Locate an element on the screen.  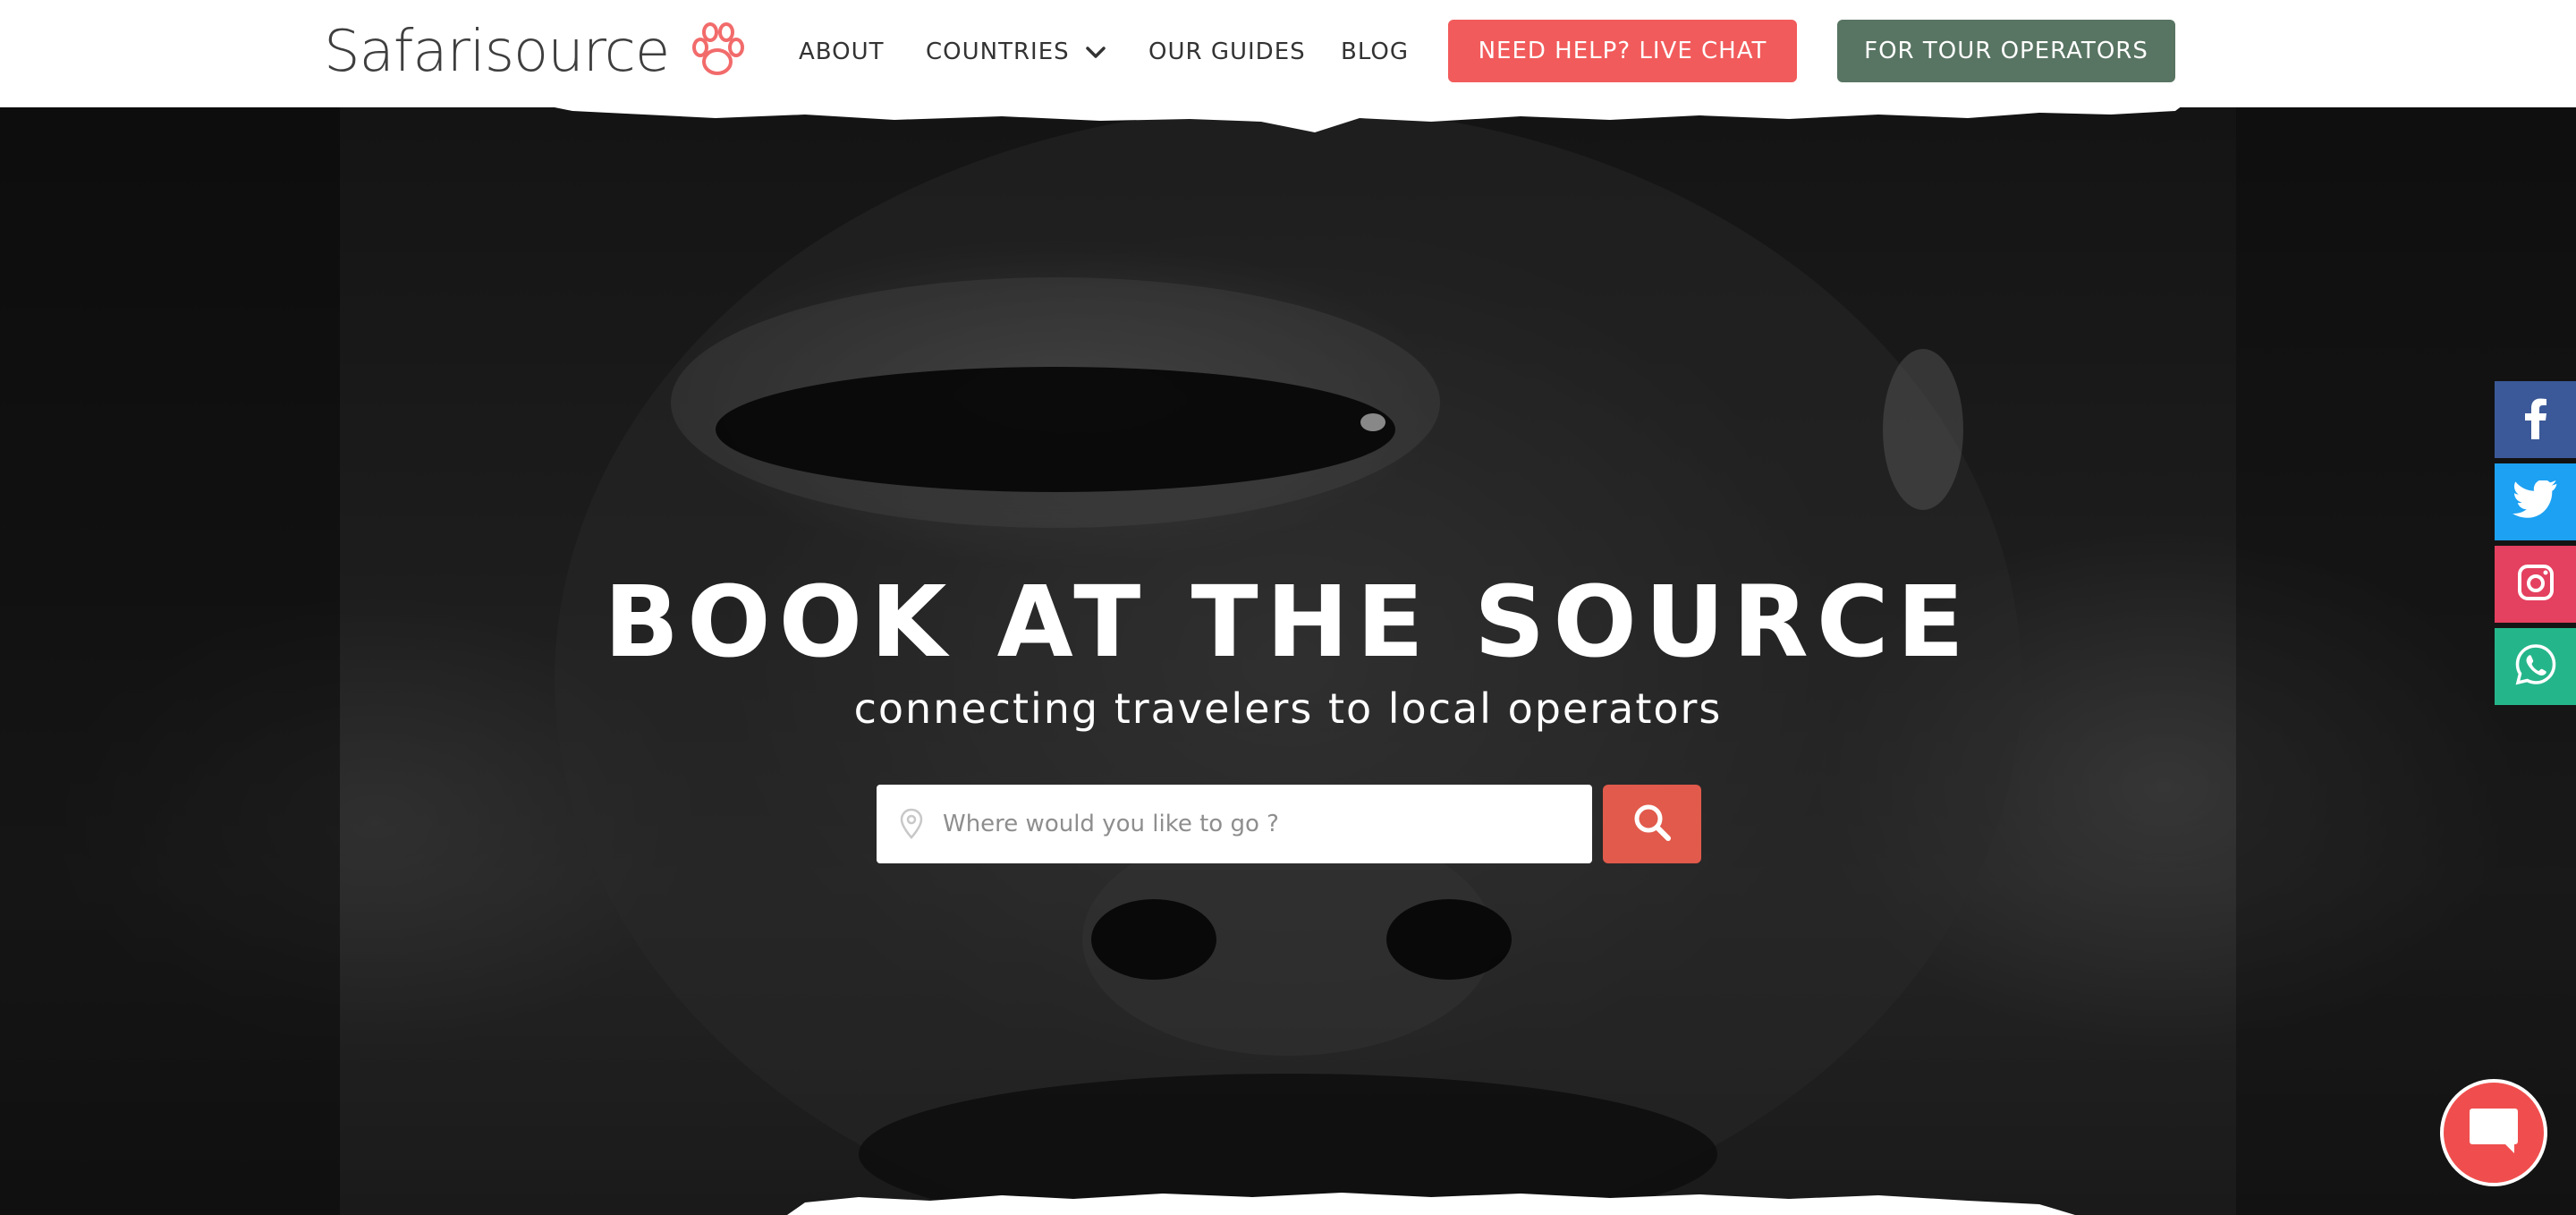
tour-operators-button: FOR TOUR OPERATORS is located at coordinates (2006, 51).